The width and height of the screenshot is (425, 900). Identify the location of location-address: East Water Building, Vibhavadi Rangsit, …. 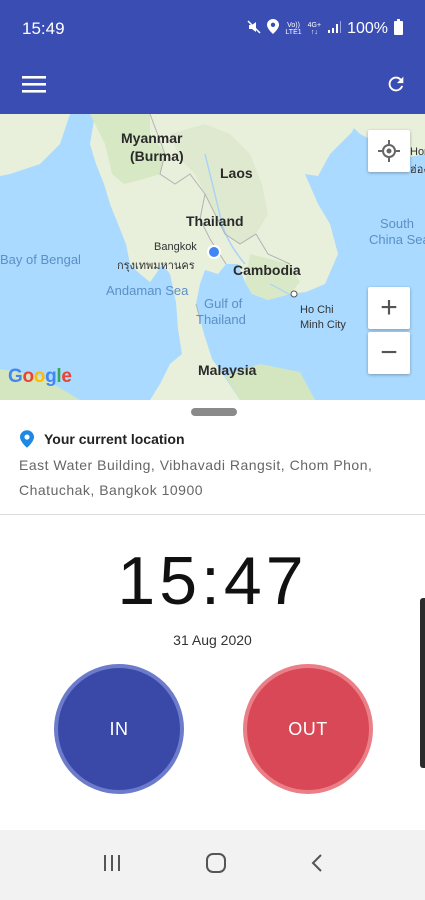
(196, 477).